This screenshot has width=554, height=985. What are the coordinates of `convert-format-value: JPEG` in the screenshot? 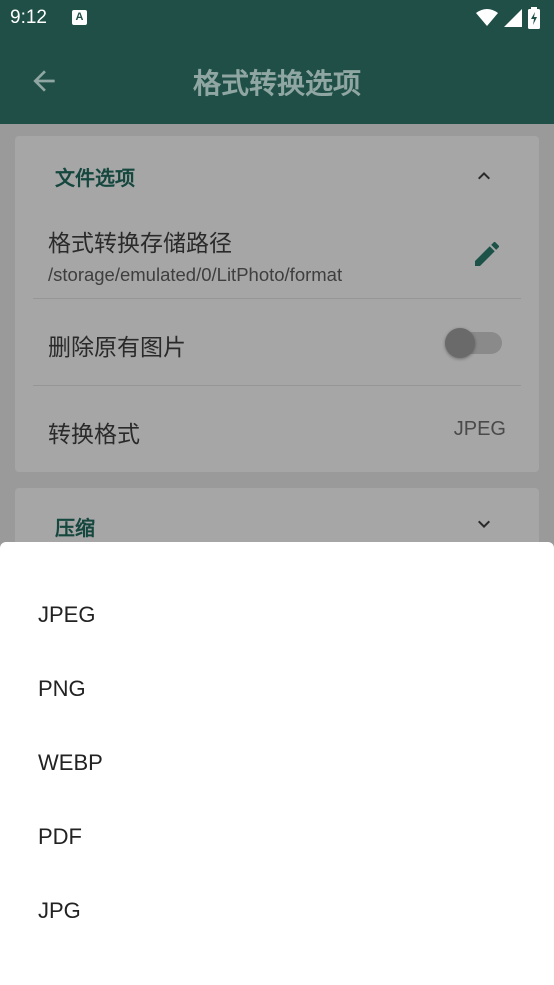 It's located at (479, 429).